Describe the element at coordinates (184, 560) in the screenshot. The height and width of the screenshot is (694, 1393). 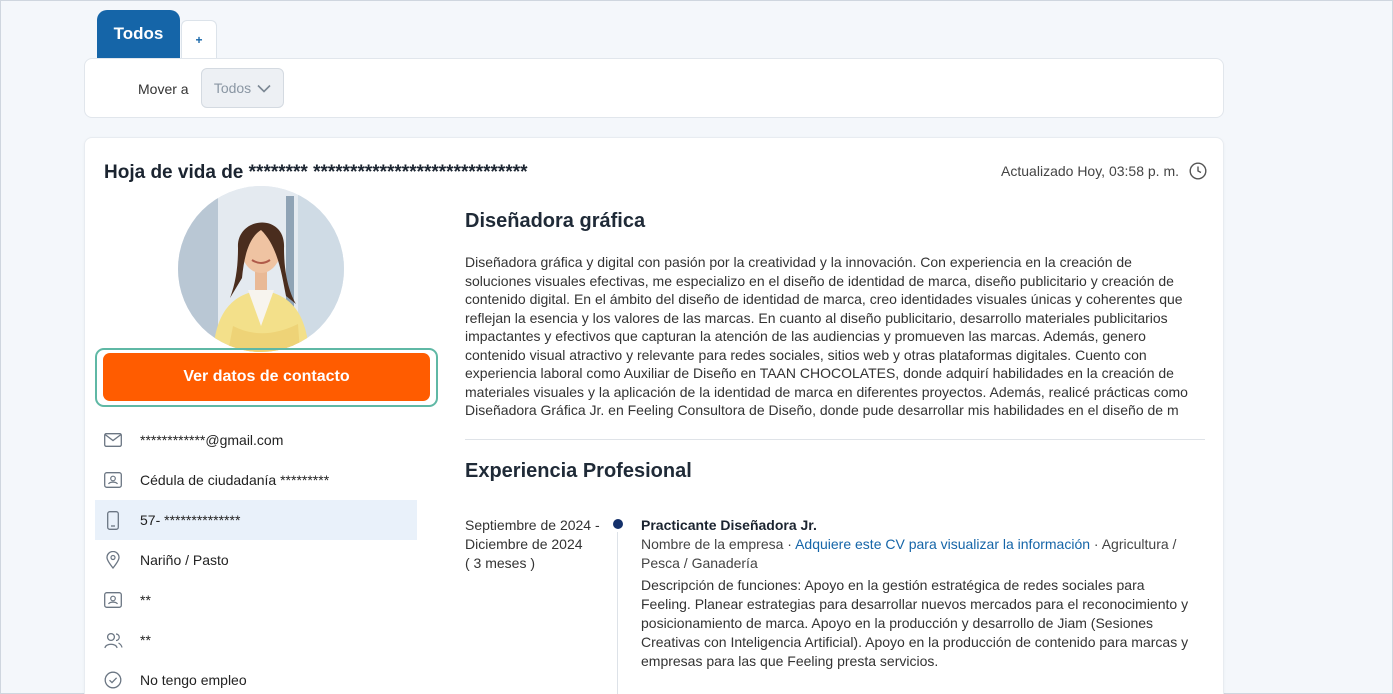
I see `info-item-text: Nariño / Pasto` at that location.